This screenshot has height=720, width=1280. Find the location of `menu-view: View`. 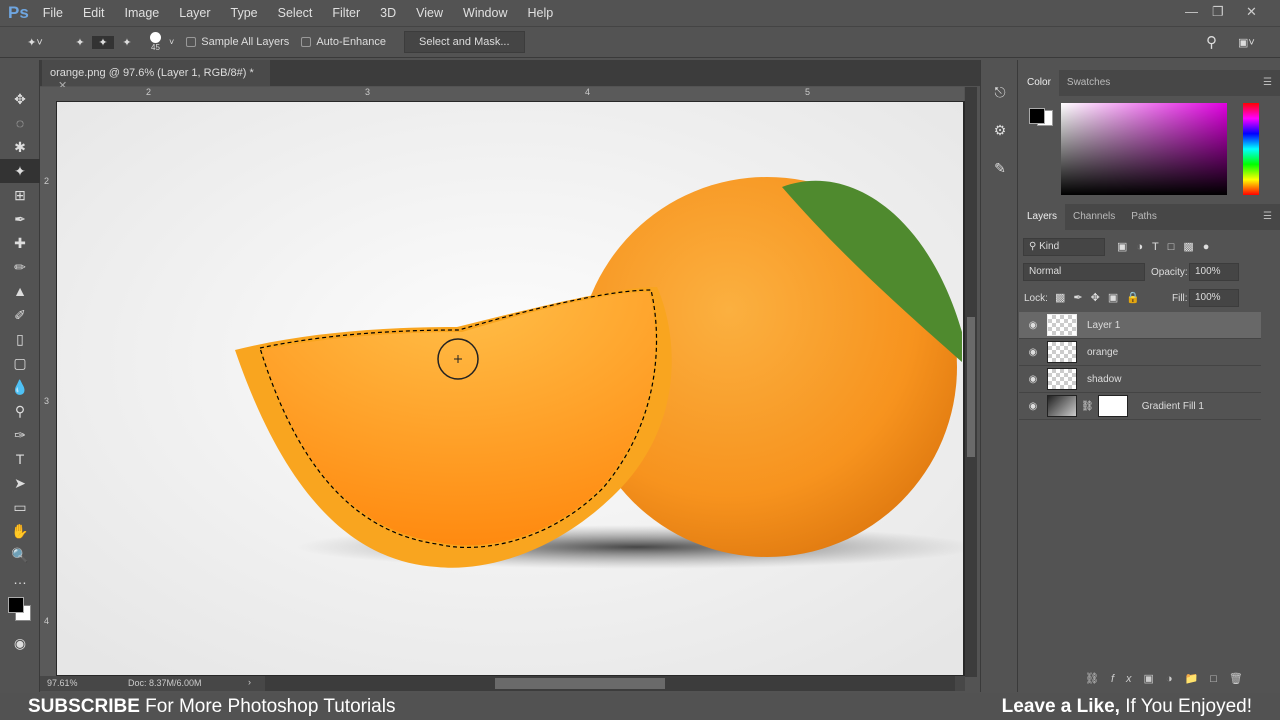

menu-view: View is located at coordinates (429, 13).